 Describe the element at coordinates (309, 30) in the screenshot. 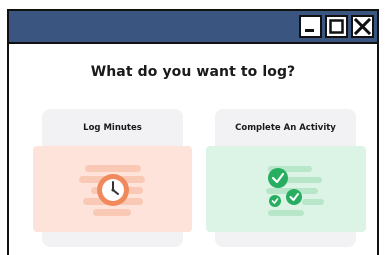

I see `minimize-icon` at that location.